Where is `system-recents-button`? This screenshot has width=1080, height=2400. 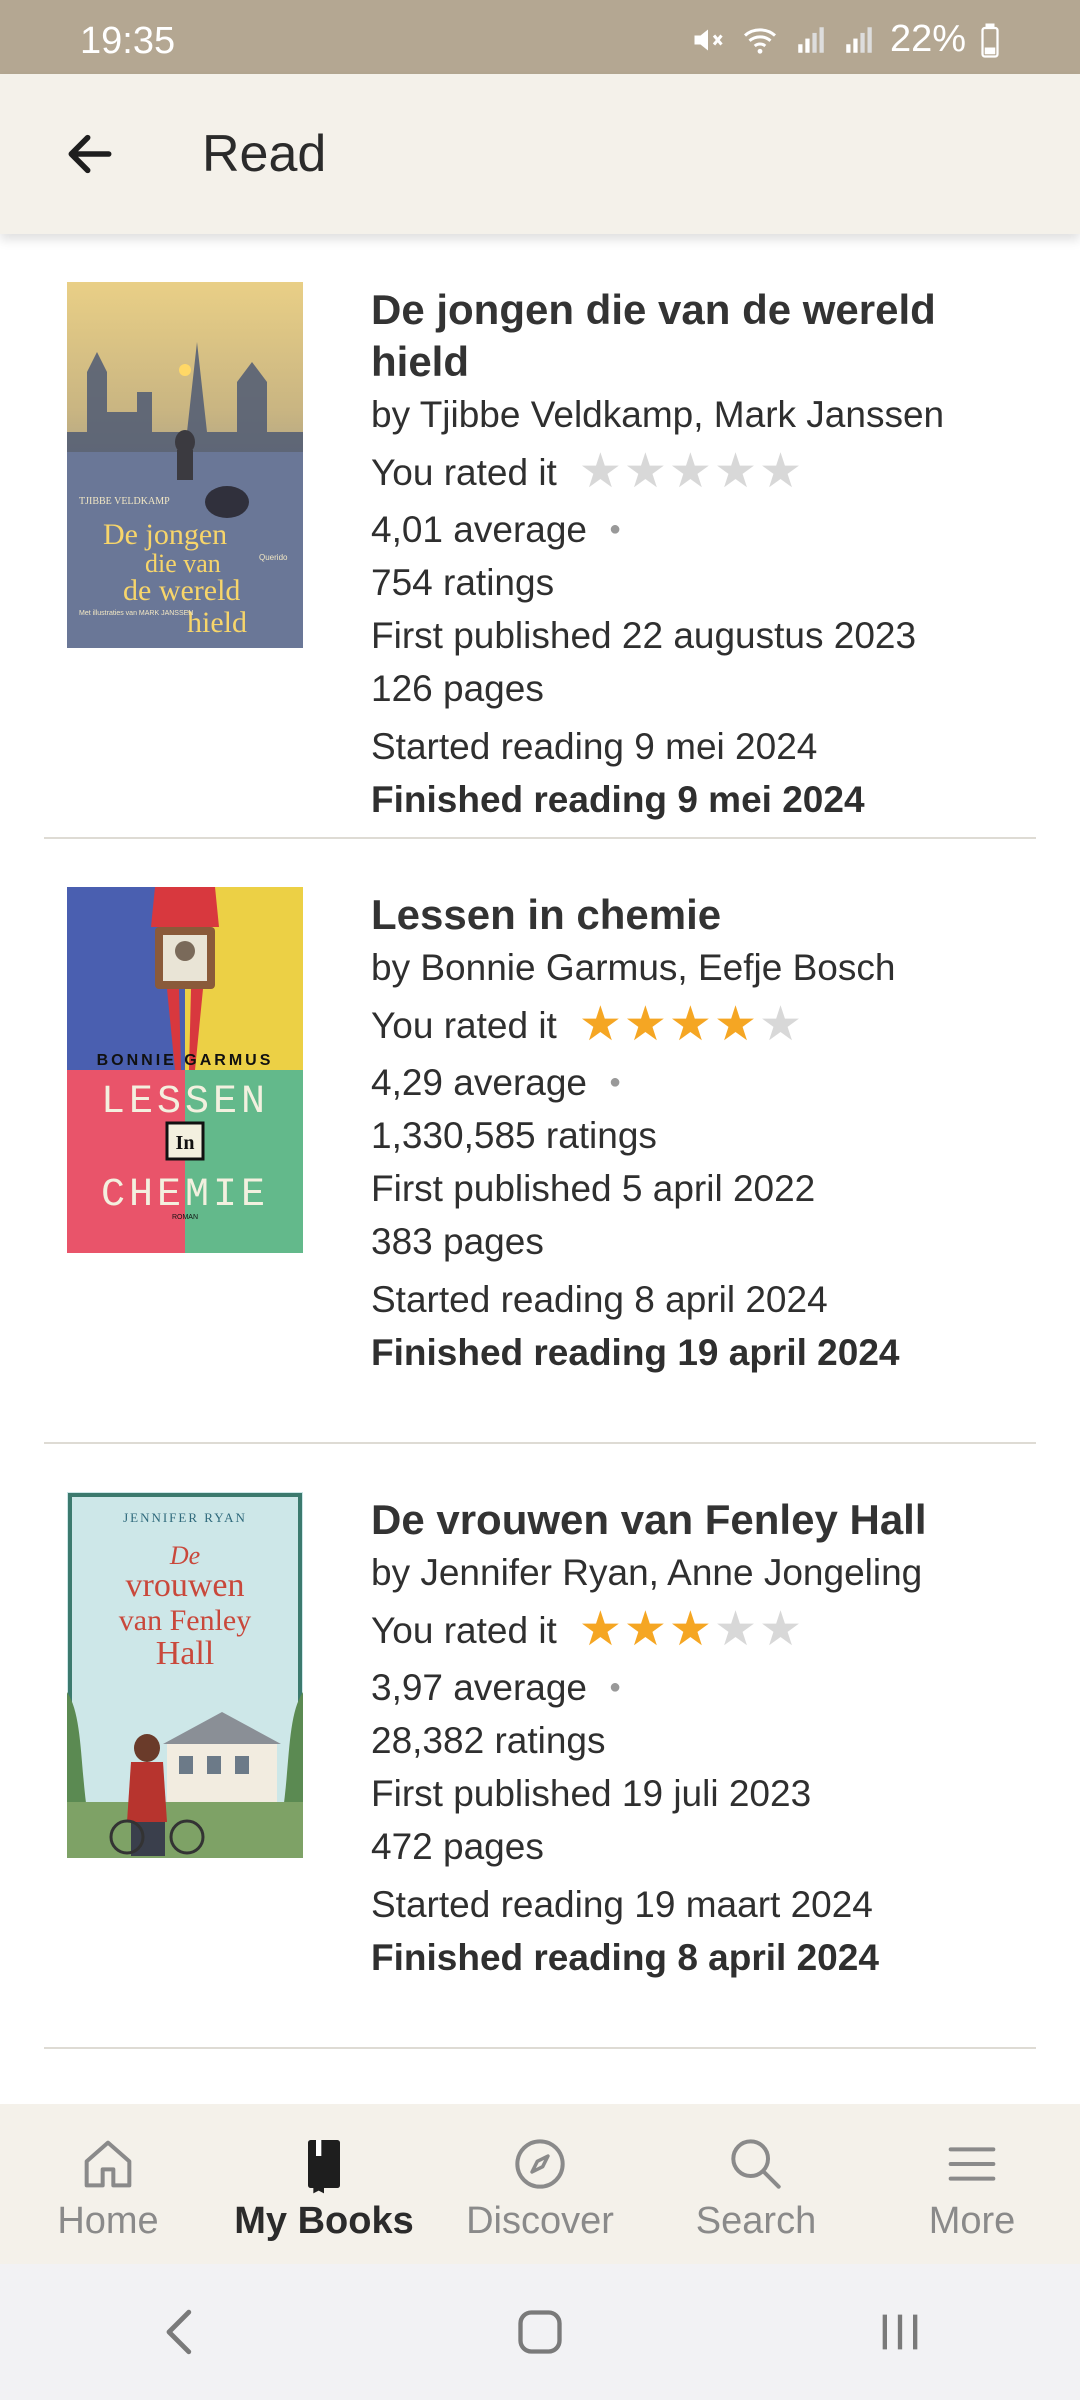 system-recents-button is located at coordinates (900, 2332).